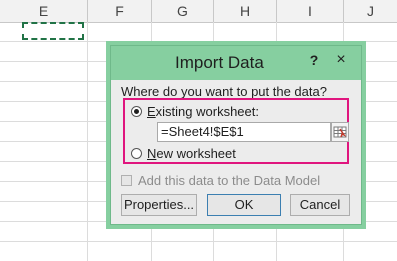 The height and width of the screenshot is (261, 397). Describe the element at coordinates (44, 11) in the screenshot. I see `column-header-e: E` at that location.